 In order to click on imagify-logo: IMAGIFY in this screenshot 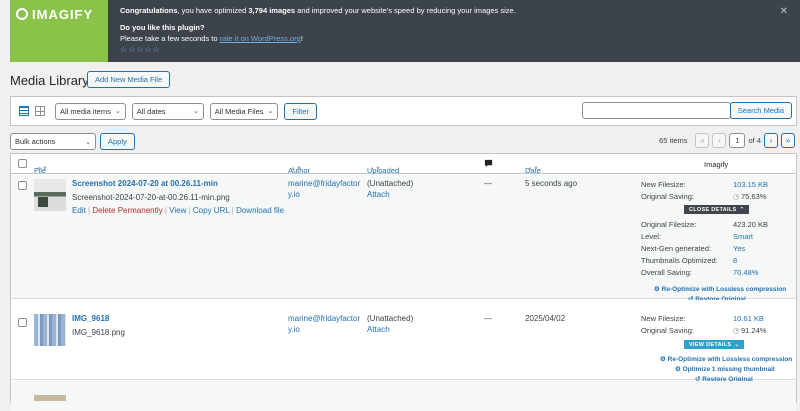, I will do `click(59, 31)`.